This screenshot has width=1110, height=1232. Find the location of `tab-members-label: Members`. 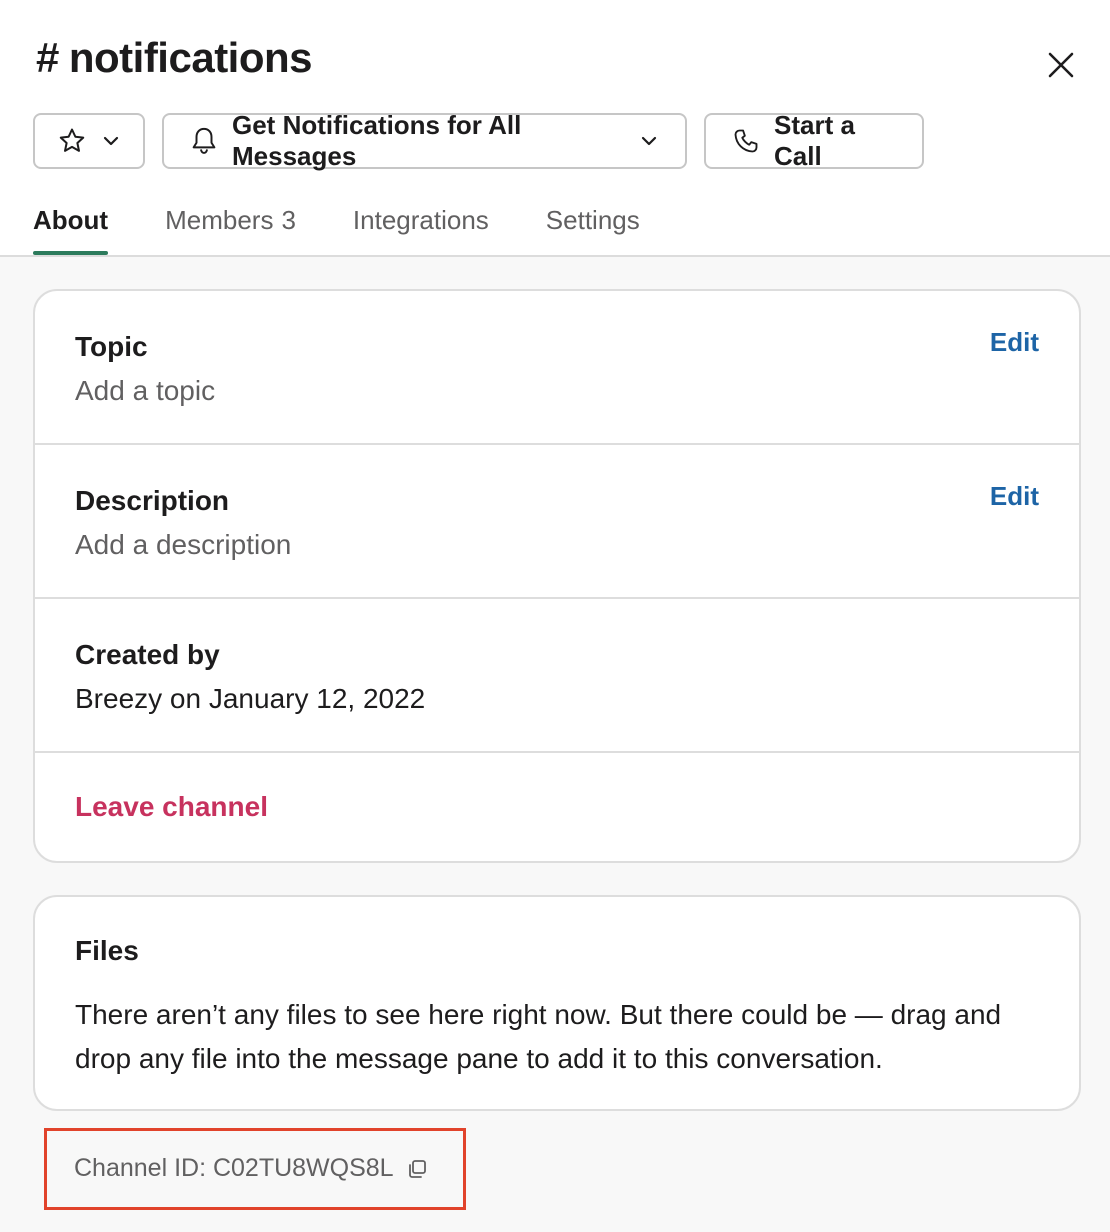

tab-members-label: Members is located at coordinates (219, 220).